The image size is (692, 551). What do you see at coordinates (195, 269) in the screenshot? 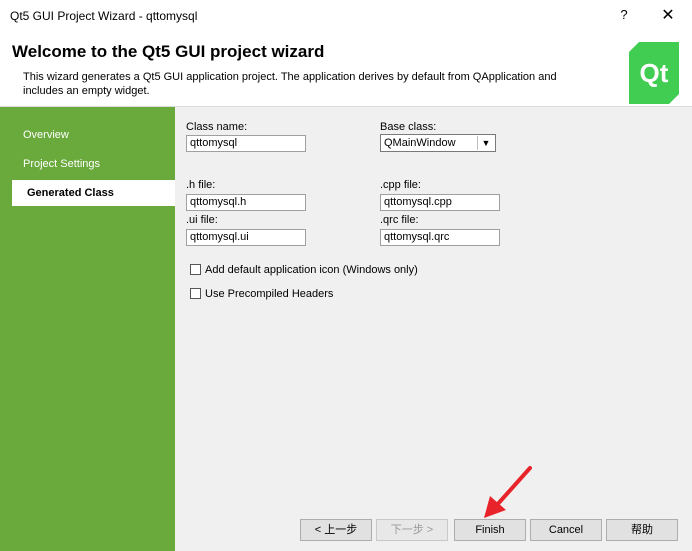
I see `app-icon-checkbox` at bounding box center [195, 269].